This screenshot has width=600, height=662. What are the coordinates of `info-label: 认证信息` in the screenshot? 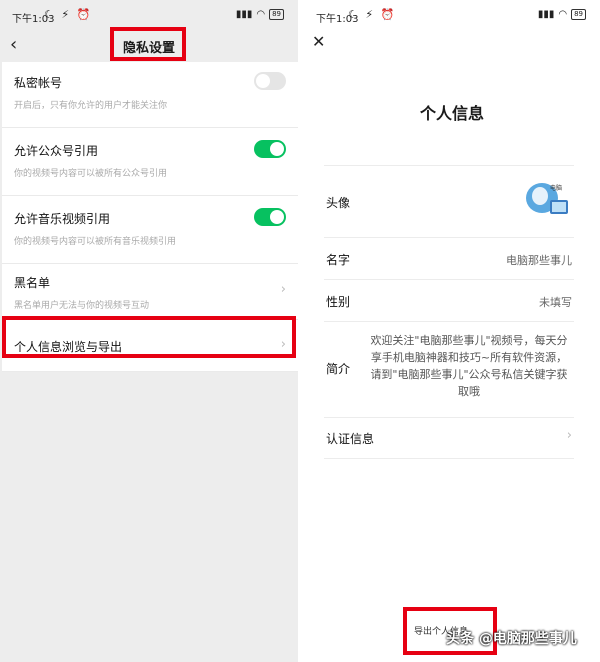 It's located at (350, 439).